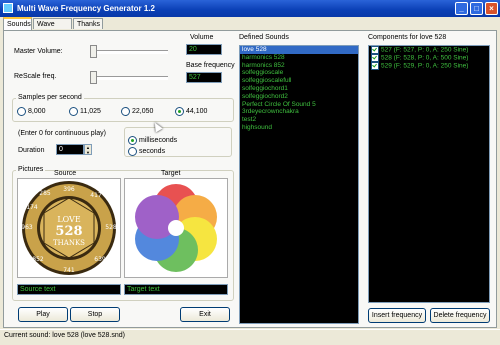 This screenshot has width=500, height=345. What do you see at coordinates (204, 49) in the screenshot?
I see `volume-field: 20` at bounding box center [204, 49].